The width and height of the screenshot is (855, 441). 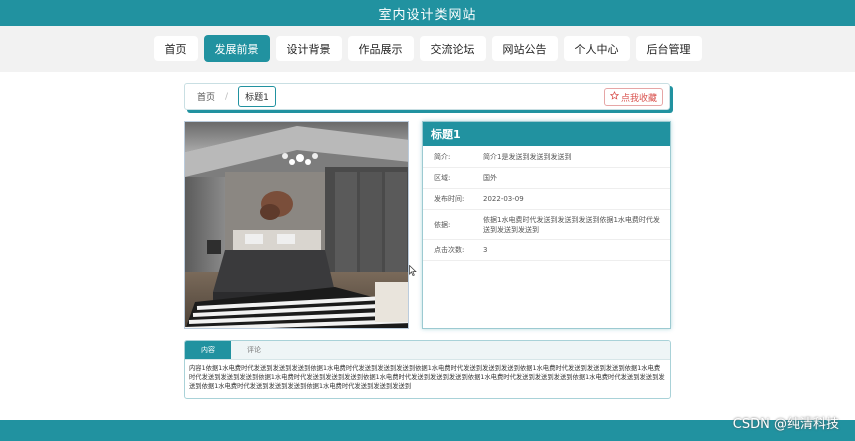 I want to click on site-header: 室内设计类网站, so click(x=427, y=13).